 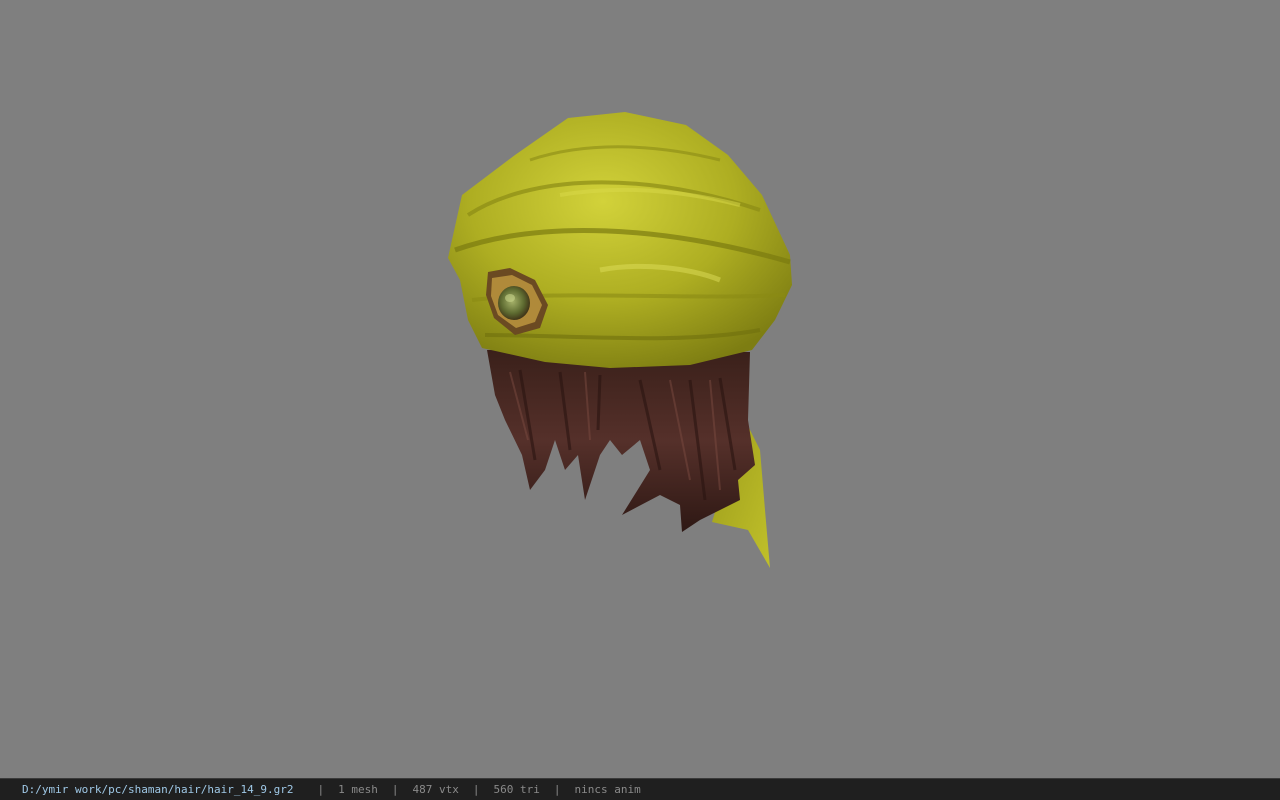 I want to click on triangle-count: 560 tri, so click(x=516, y=789).